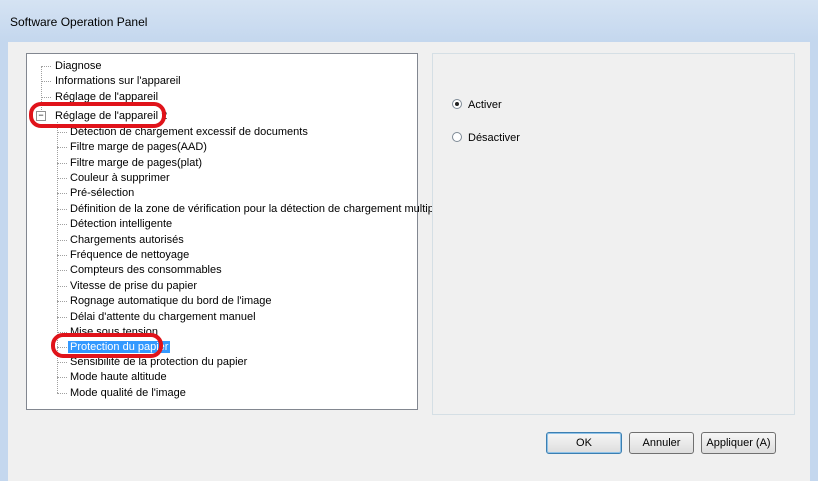 Image resolution: width=818 pixels, height=481 pixels. I want to click on tree-item-manual-feed-timeout: Délai d'attente du chargement manuel, so click(163, 317).